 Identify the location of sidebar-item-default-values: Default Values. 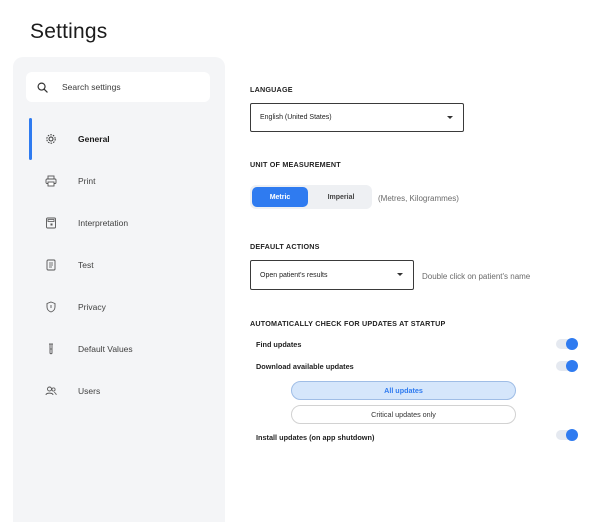
(119, 349).